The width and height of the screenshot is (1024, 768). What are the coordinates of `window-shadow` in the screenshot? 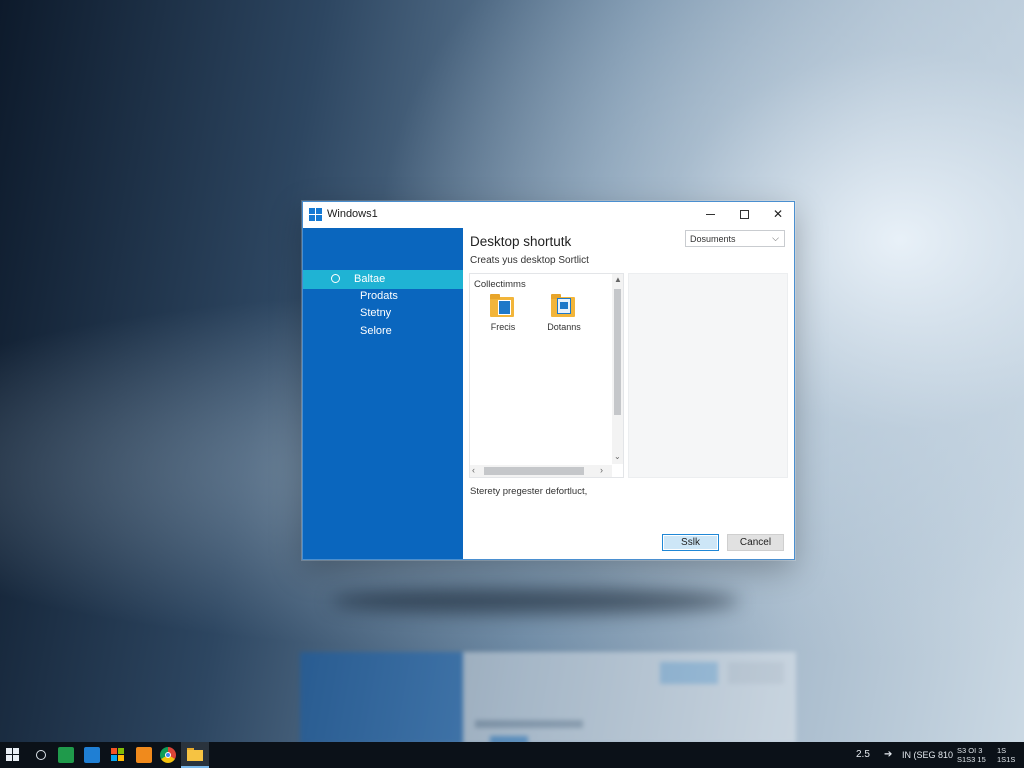 It's located at (535, 601).